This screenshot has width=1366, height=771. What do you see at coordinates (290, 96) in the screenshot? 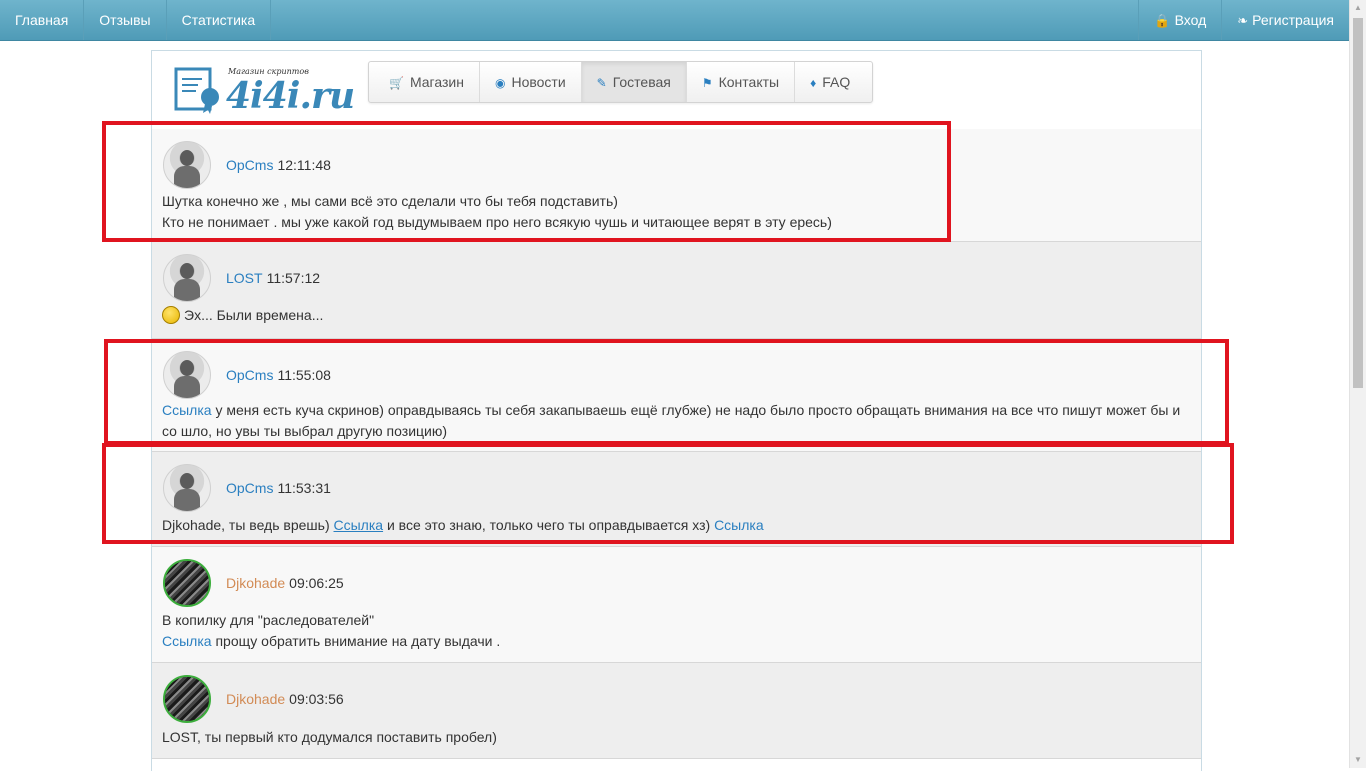
I see `logo-text: 4i4i.ru` at bounding box center [290, 96].